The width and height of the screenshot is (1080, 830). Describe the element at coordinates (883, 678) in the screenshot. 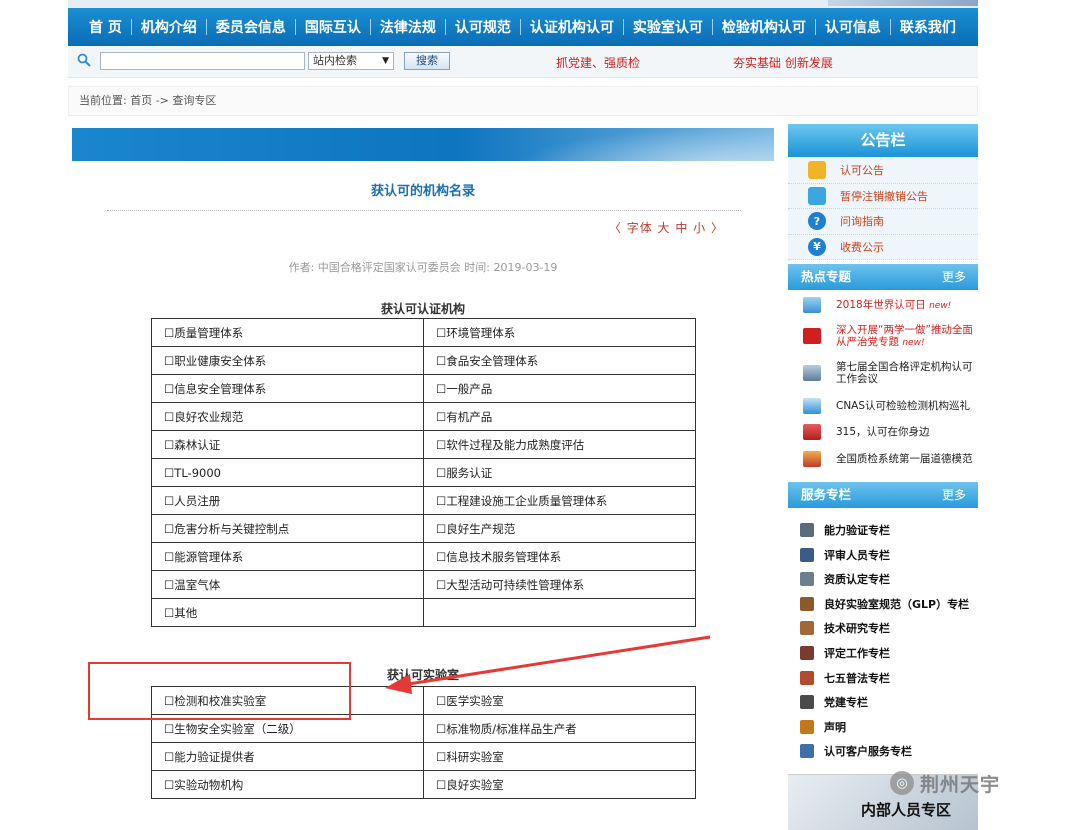

I see `service-item: 七五普法专栏` at that location.